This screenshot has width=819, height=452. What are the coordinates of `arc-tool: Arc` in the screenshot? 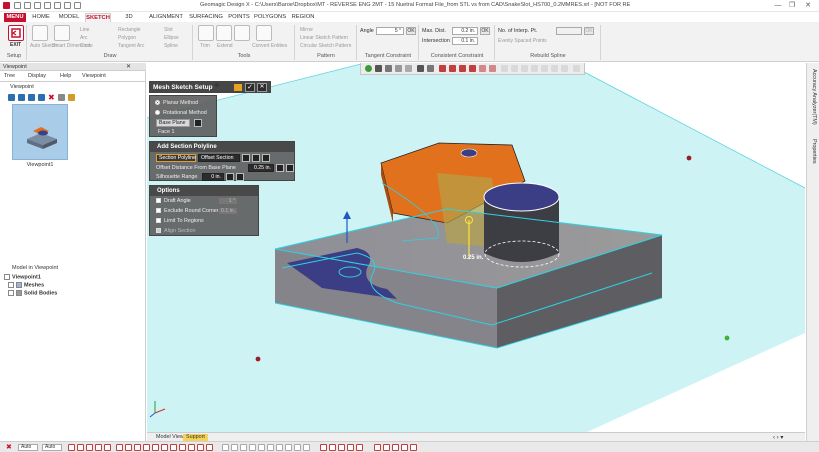 It's located at (84, 38).